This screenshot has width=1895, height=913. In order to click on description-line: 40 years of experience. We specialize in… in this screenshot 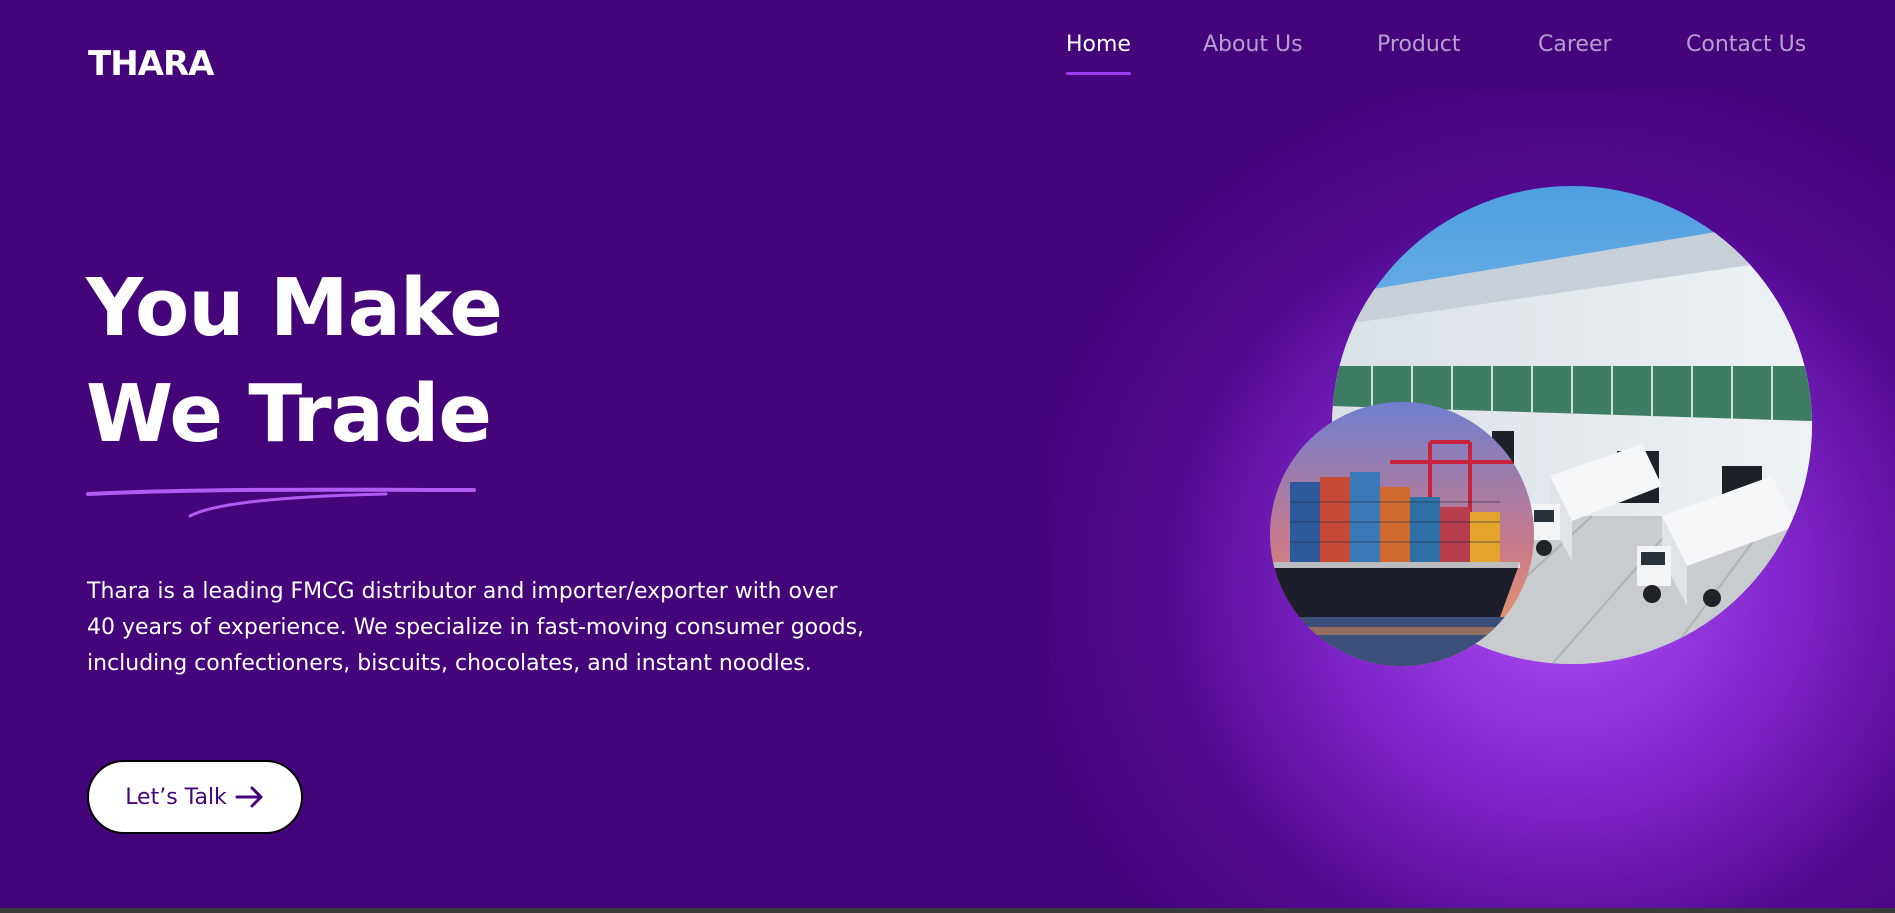, I will do `click(476, 627)`.